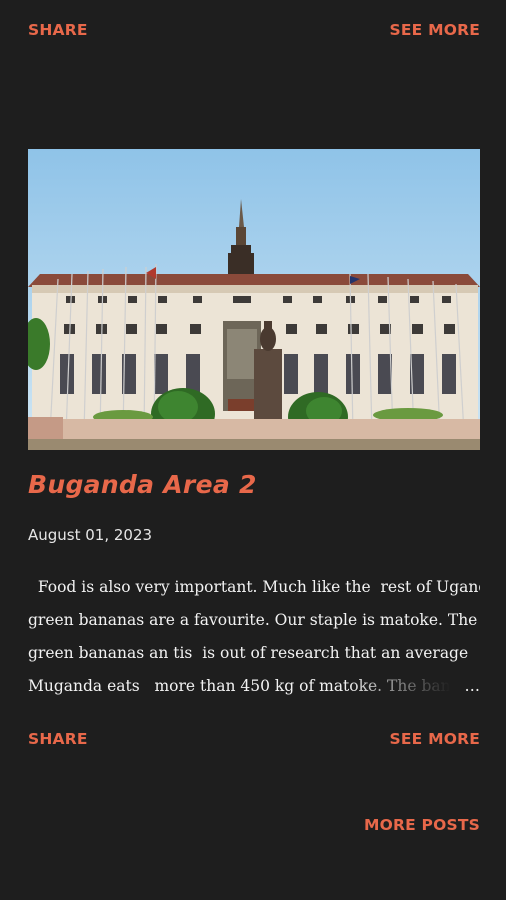  What do you see at coordinates (142, 484) in the screenshot?
I see `post-title: Buganda Area 2` at bounding box center [142, 484].